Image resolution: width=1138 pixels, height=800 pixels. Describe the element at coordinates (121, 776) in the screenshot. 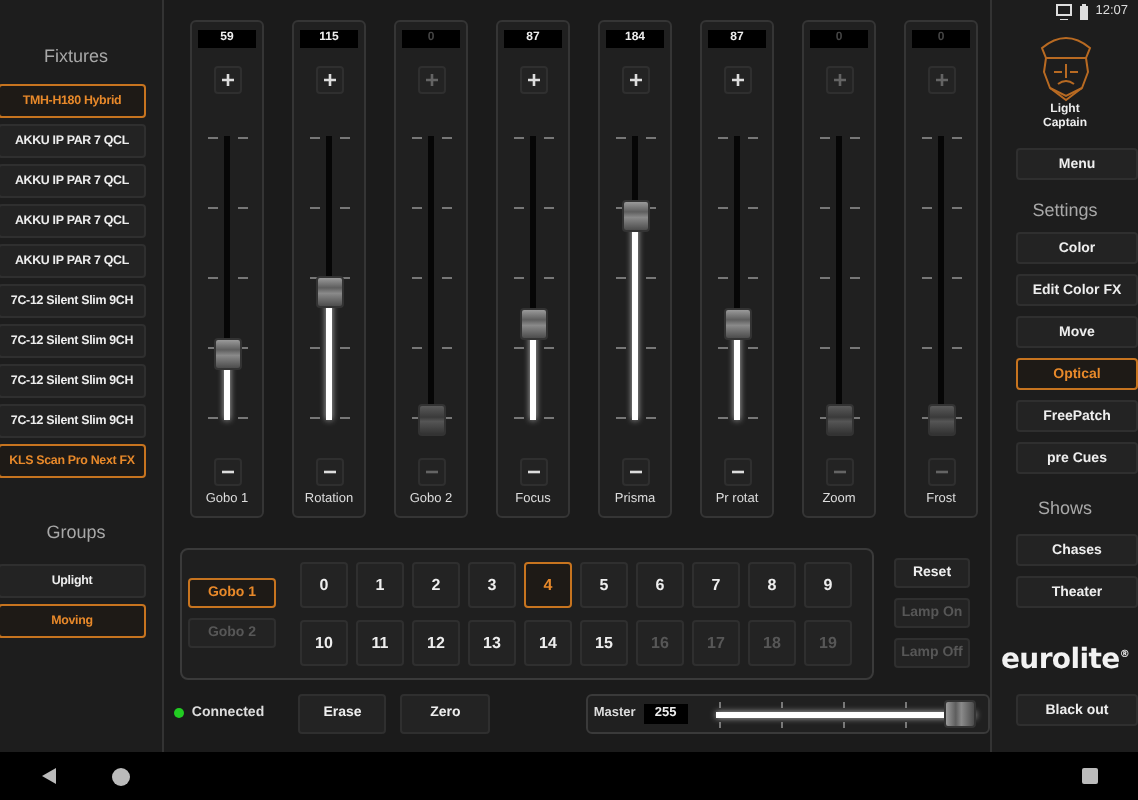

I see `home-icon` at that location.